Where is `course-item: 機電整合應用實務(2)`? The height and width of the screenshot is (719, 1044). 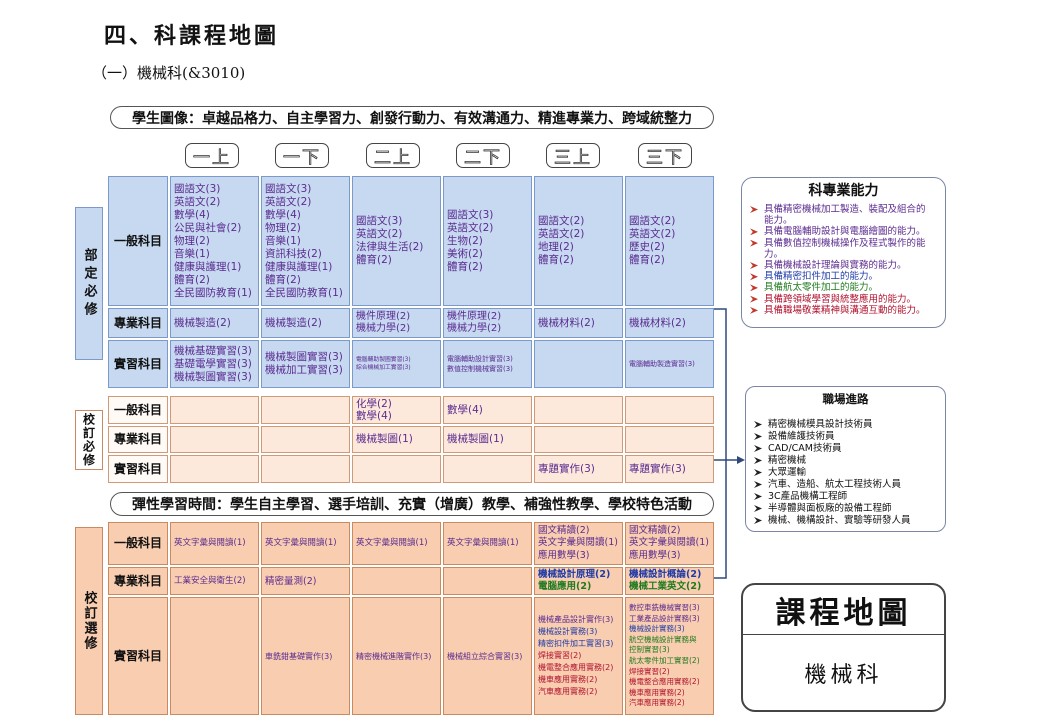 course-item: 機電整合應用實務(2) is located at coordinates (576, 667).